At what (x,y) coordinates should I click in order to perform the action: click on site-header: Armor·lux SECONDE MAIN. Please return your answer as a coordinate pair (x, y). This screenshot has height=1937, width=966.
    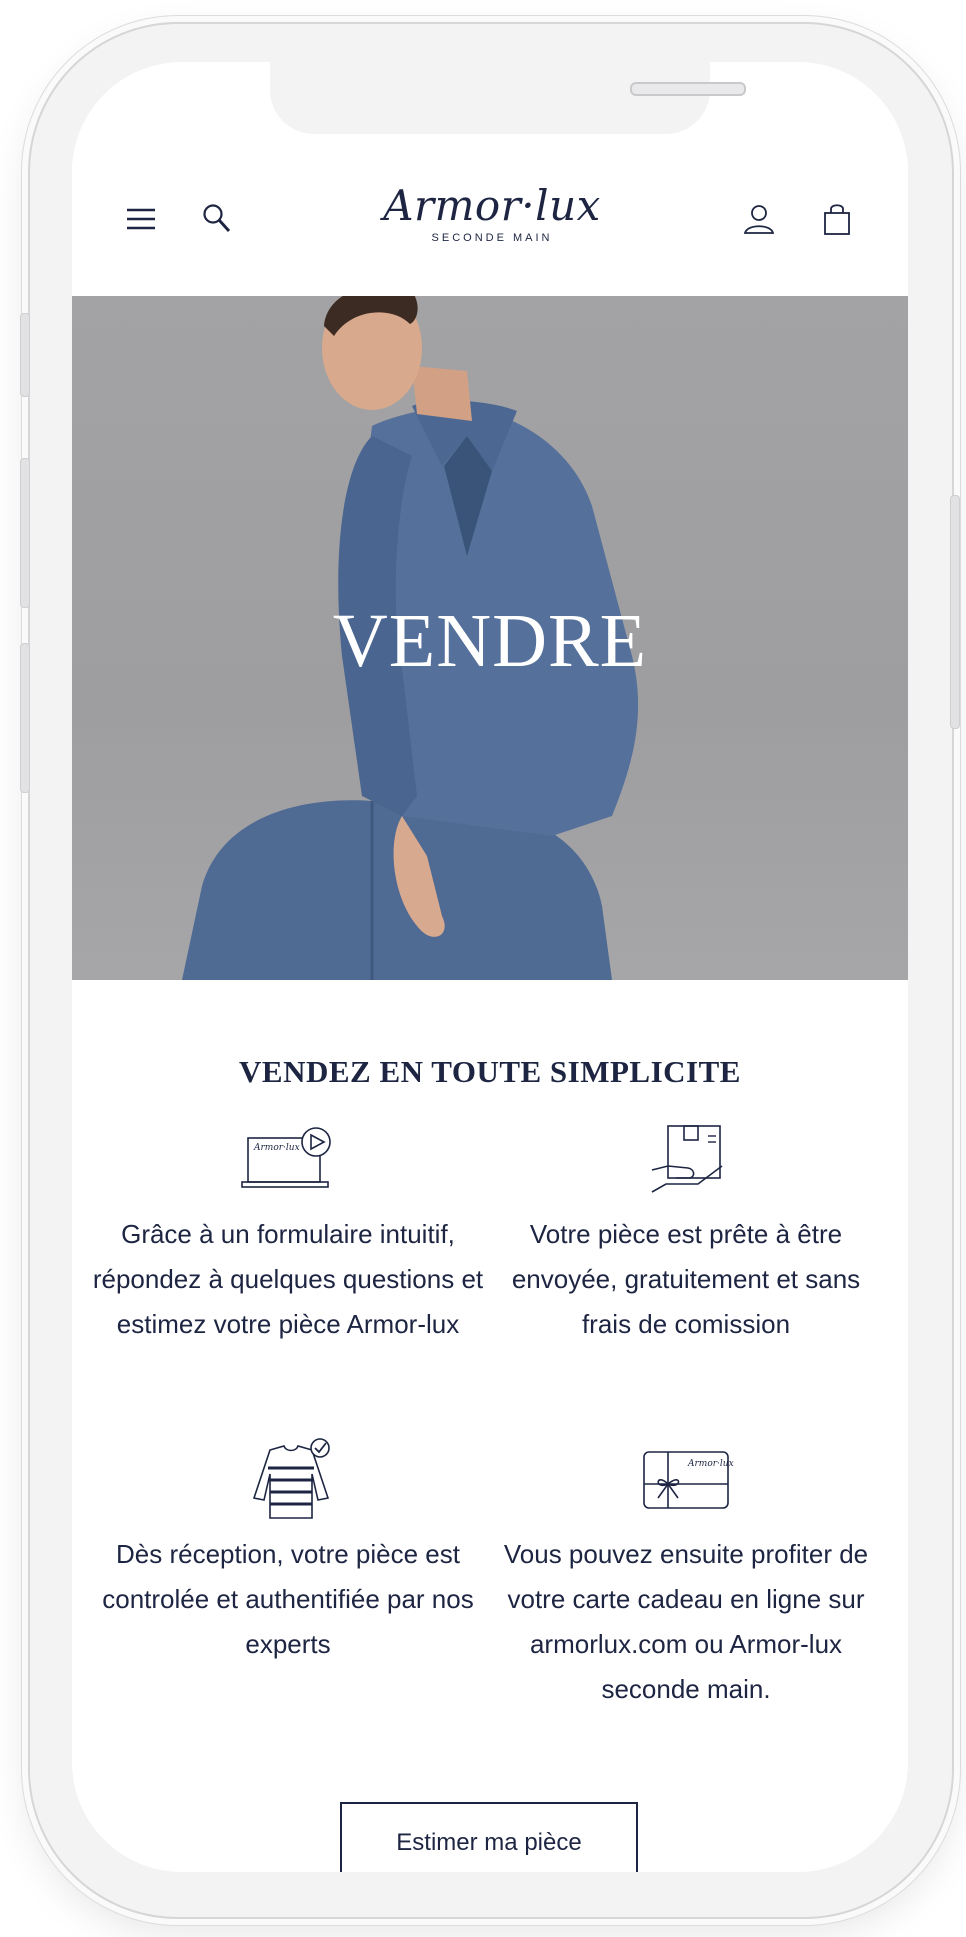
    Looking at the image, I should click on (490, 225).